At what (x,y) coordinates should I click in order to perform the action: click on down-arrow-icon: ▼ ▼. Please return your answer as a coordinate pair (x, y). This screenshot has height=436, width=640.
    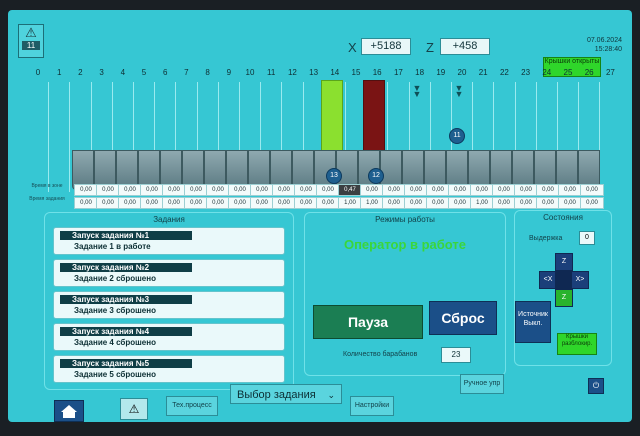
    Looking at the image, I should click on (417, 91).